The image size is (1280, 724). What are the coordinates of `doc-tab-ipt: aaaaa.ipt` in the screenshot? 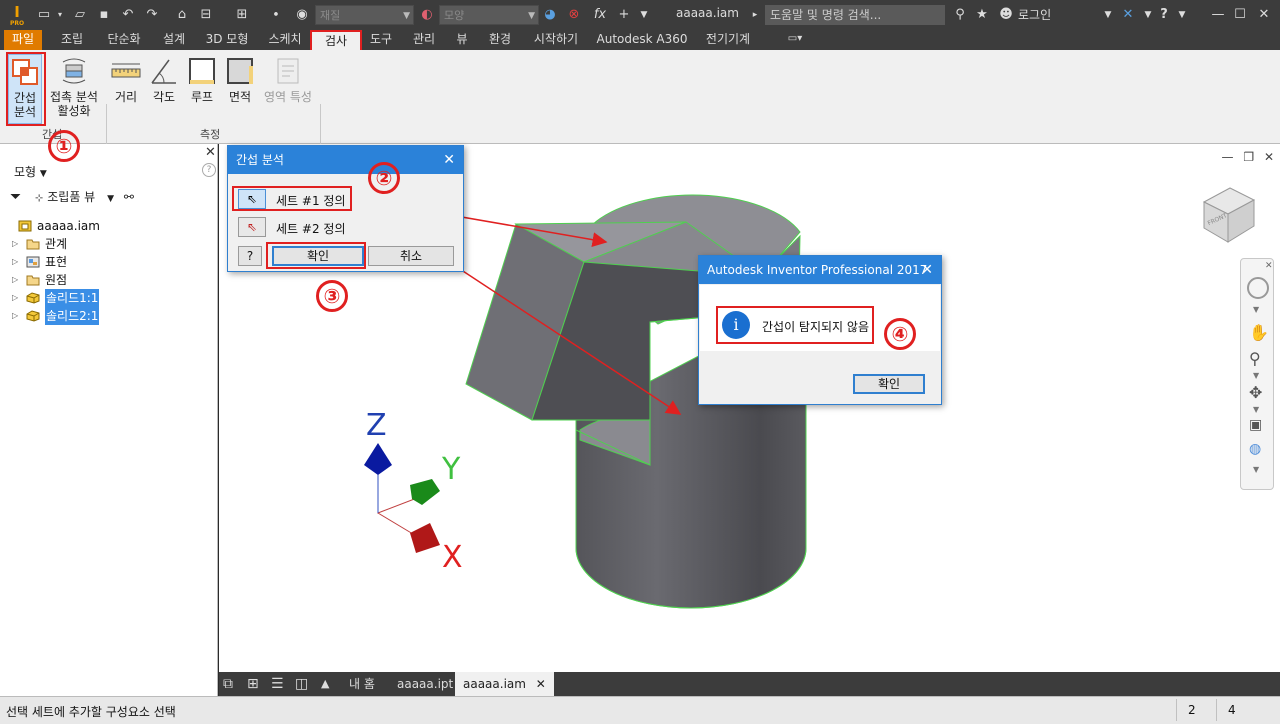 It's located at (425, 684).